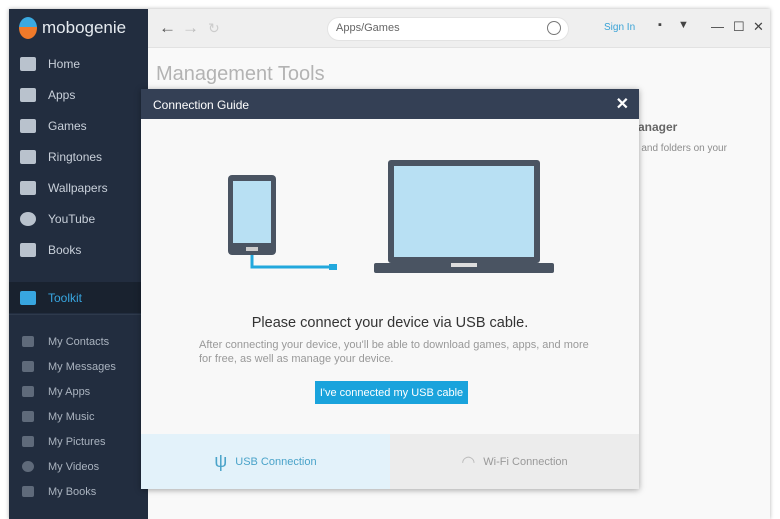 The width and height of the screenshot is (780, 519). I want to click on sidebar-item-youtube: YouTube, so click(78, 218).